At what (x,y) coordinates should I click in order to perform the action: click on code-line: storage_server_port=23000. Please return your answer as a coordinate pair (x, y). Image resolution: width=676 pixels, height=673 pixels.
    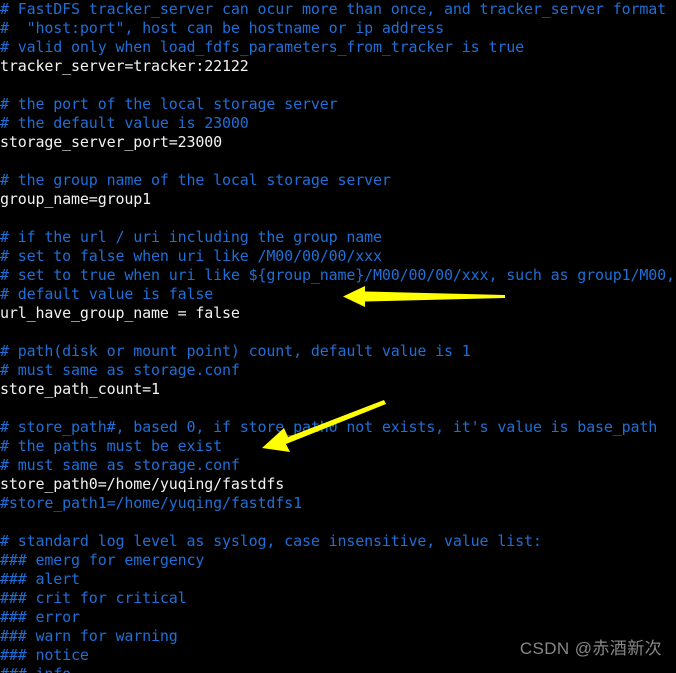
    Looking at the image, I should click on (111, 142).